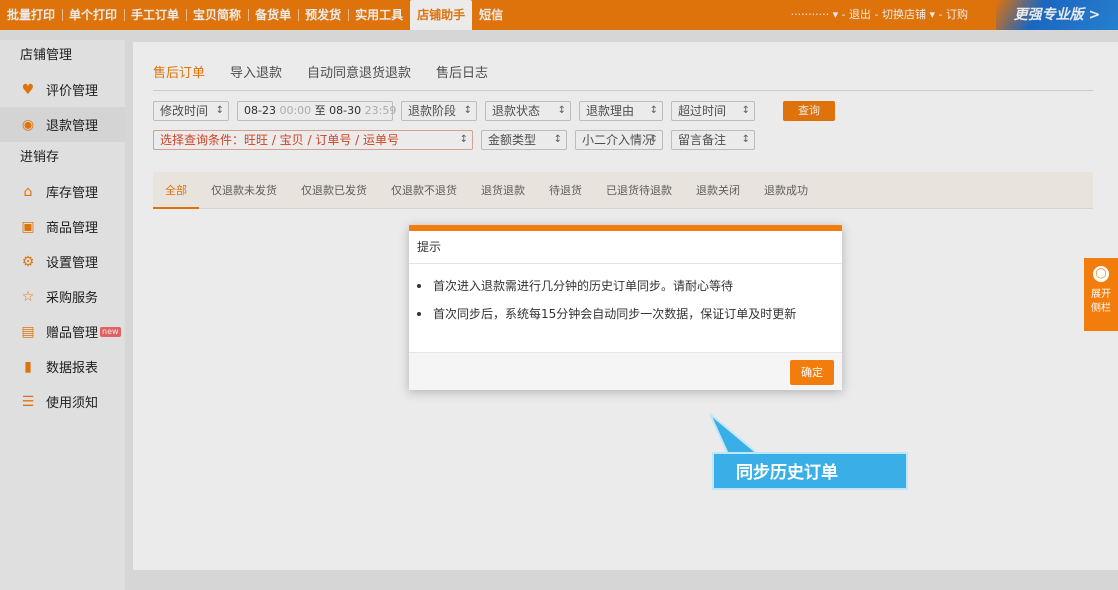  I want to click on doc-icon: ☰, so click(28, 401).